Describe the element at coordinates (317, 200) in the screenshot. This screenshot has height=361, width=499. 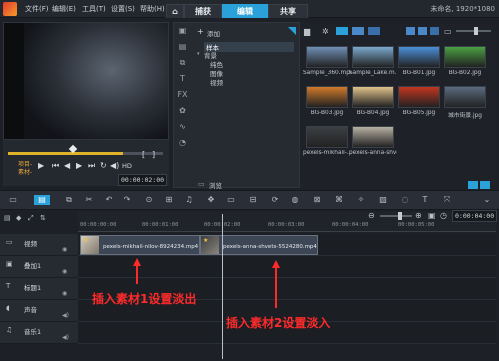
I see `split-screen-icon: ⊠` at that location.